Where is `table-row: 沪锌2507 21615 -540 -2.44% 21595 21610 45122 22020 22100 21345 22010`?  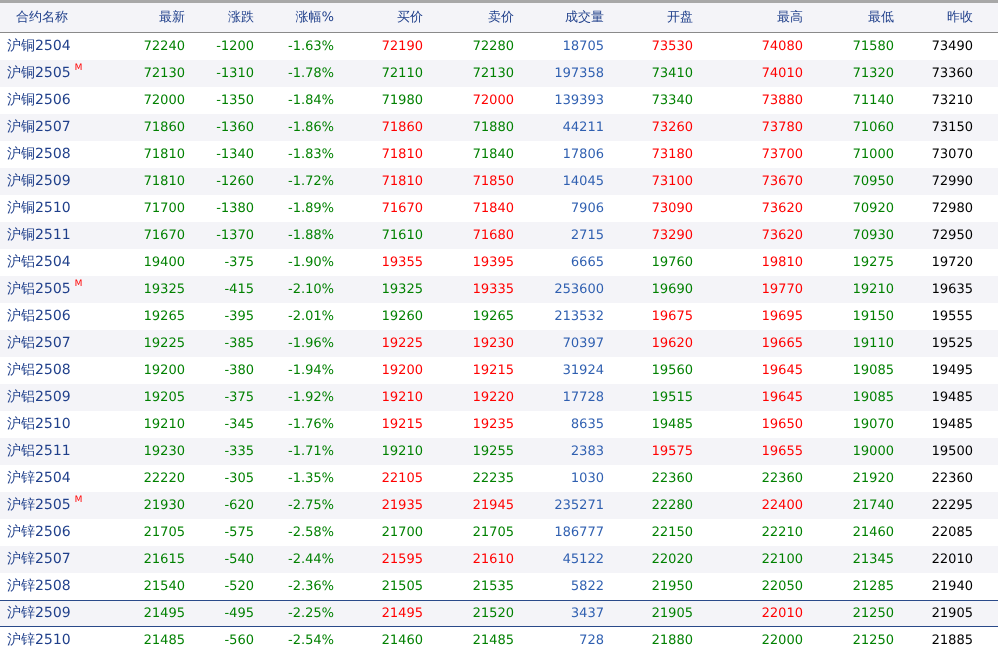 table-row: 沪锌2507 21615 -540 -2.44% 21595 21610 45122 22020 22100 21345 22010 is located at coordinates (499, 559).